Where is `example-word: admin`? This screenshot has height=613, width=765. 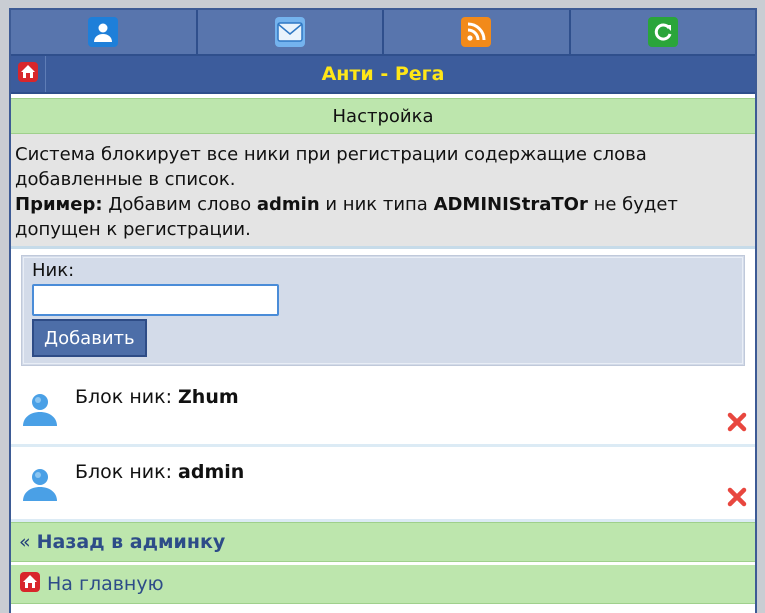 example-word: admin is located at coordinates (288, 204).